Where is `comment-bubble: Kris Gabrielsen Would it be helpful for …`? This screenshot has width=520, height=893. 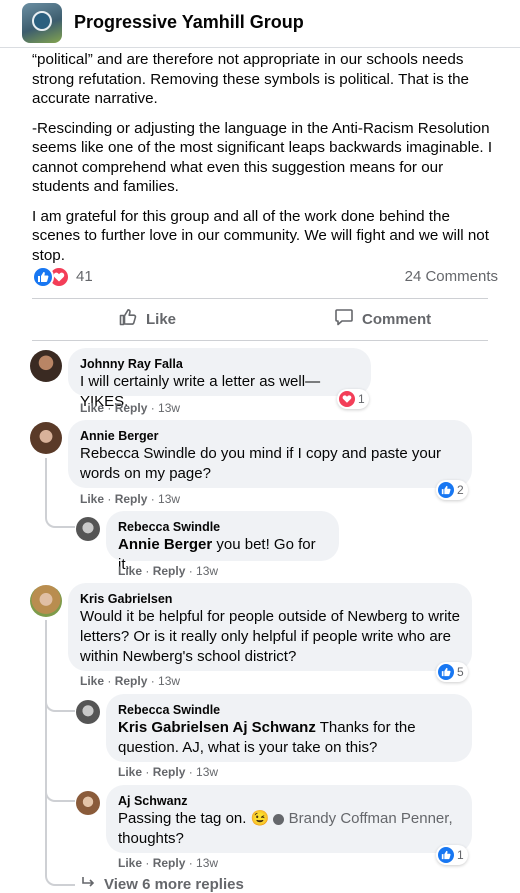 comment-bubble: Kris Gabrielsen Would it be helpful for … is located at coordinates (270, 627).